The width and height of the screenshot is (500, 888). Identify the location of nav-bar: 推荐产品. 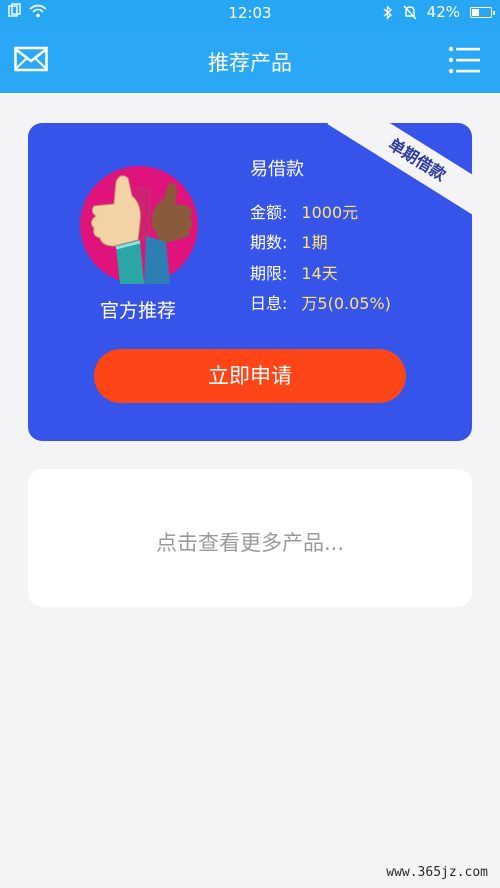
(250, 59).